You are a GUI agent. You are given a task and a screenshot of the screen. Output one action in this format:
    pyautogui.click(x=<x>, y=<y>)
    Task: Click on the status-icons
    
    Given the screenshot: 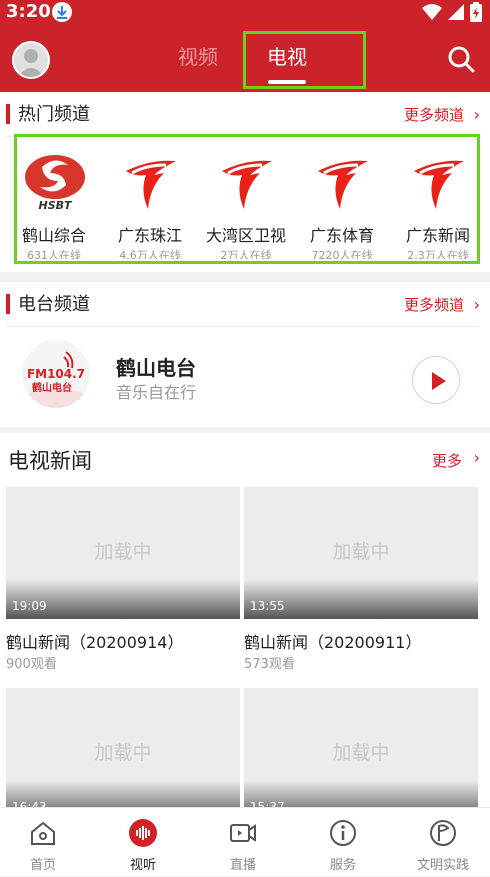 What is the action you would take?
    pyautogui.click(x=452, y=12)
    